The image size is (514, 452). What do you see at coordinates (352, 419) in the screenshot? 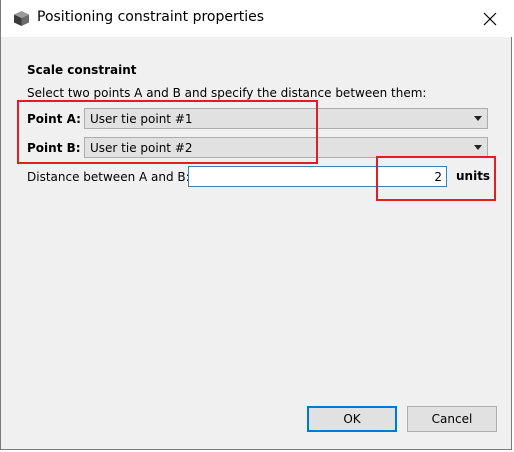
I see `ok-button: OK` at bounding box center [352, 419].